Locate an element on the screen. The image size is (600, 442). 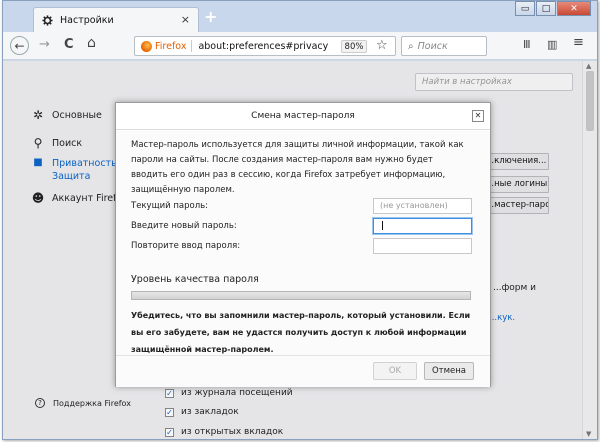
repeat-password-label: Повторите ввод пароля: is located at coordinates (186, 246).